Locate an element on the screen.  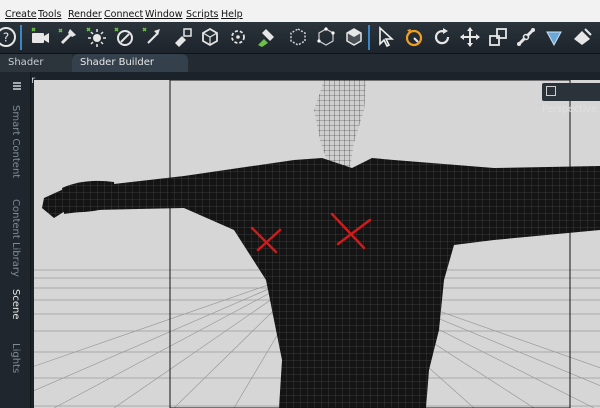
tab-shader-mixer: Shader Mixer is located at coordinates (36, 70).